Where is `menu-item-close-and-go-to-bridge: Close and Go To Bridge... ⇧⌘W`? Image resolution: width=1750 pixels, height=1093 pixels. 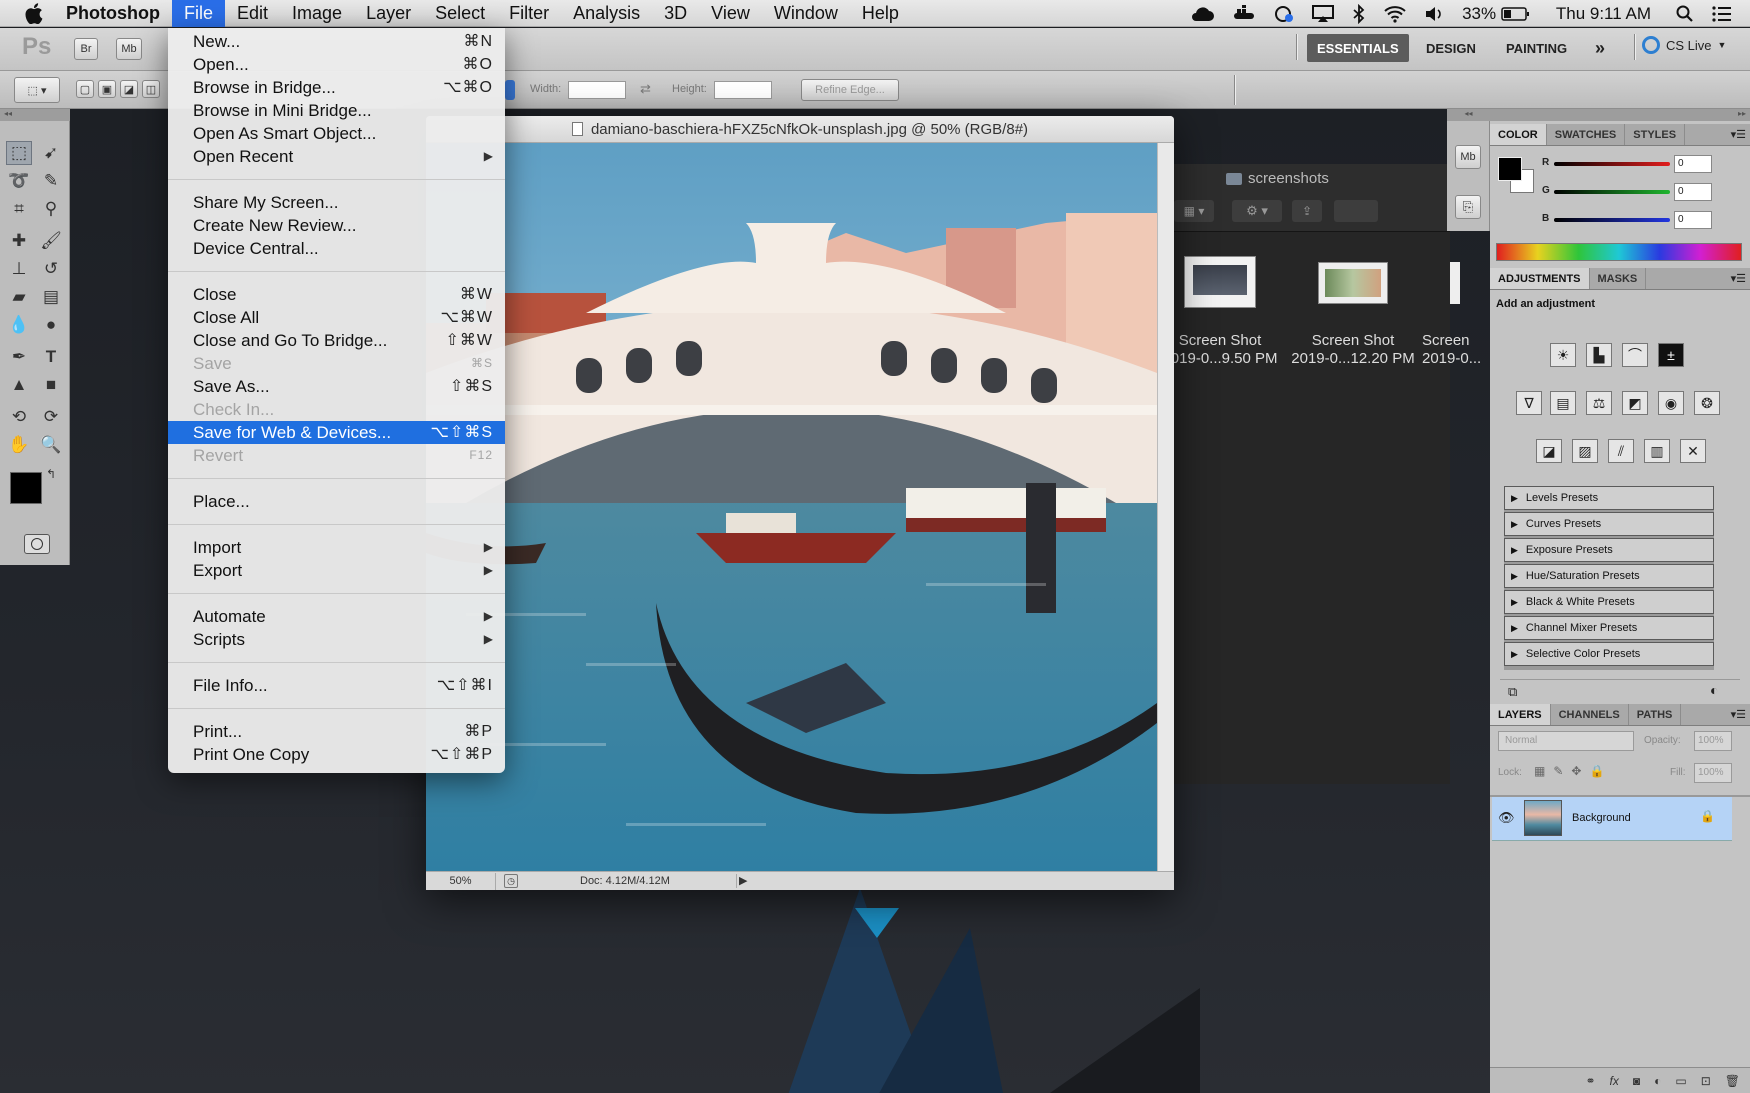
menu-item-close-and-go-to-bridge: Close and Go To Bridge... ⇧⌘W is located at coordinates (336, 340).